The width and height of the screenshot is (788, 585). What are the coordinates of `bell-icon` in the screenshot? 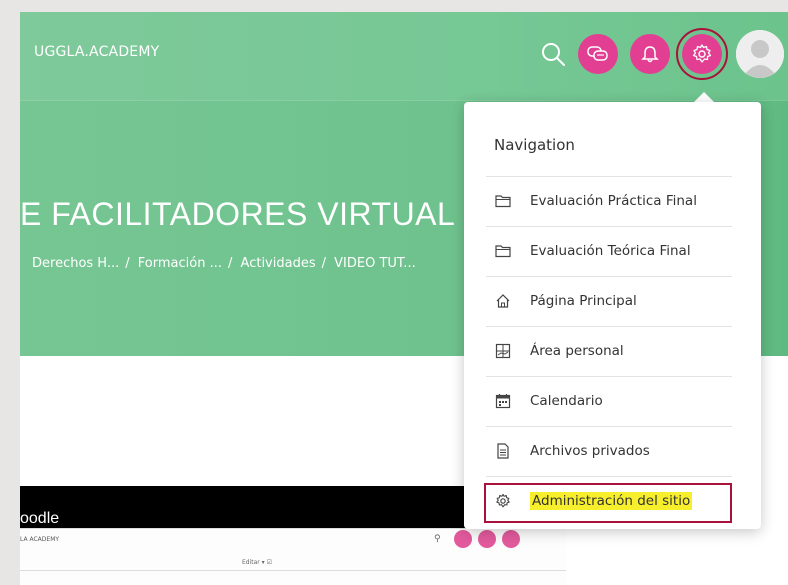 It's located at (650, 54).